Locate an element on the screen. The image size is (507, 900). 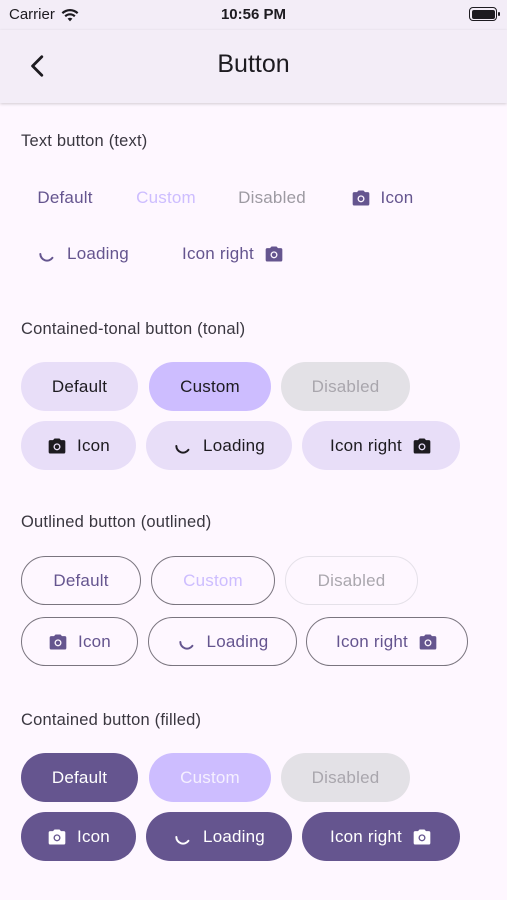
battery-icon is located at coordinates (484, 14).